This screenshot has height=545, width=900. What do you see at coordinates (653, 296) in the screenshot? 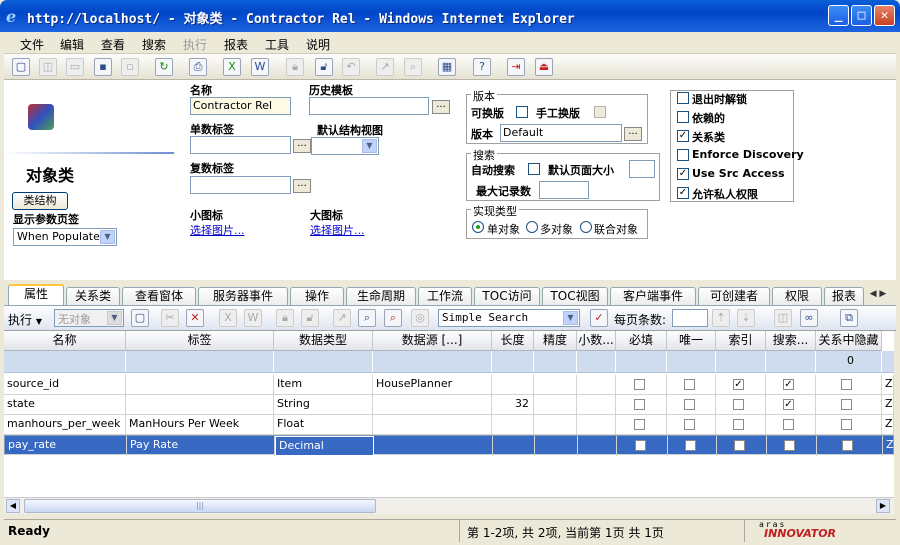
I see `tab-9: 客户端事件` at bounding box center [653, 296].